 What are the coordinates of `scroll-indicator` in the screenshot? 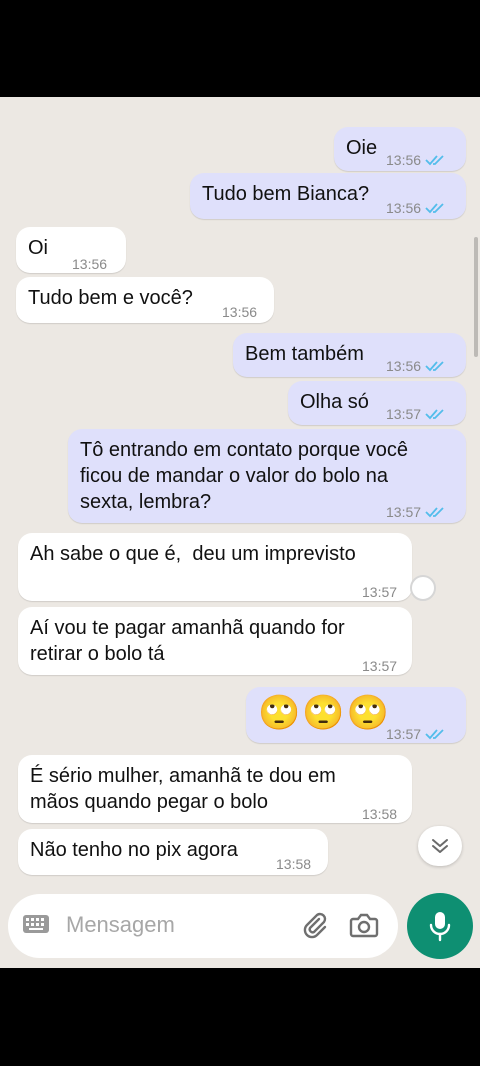 It's located at (476, 297).